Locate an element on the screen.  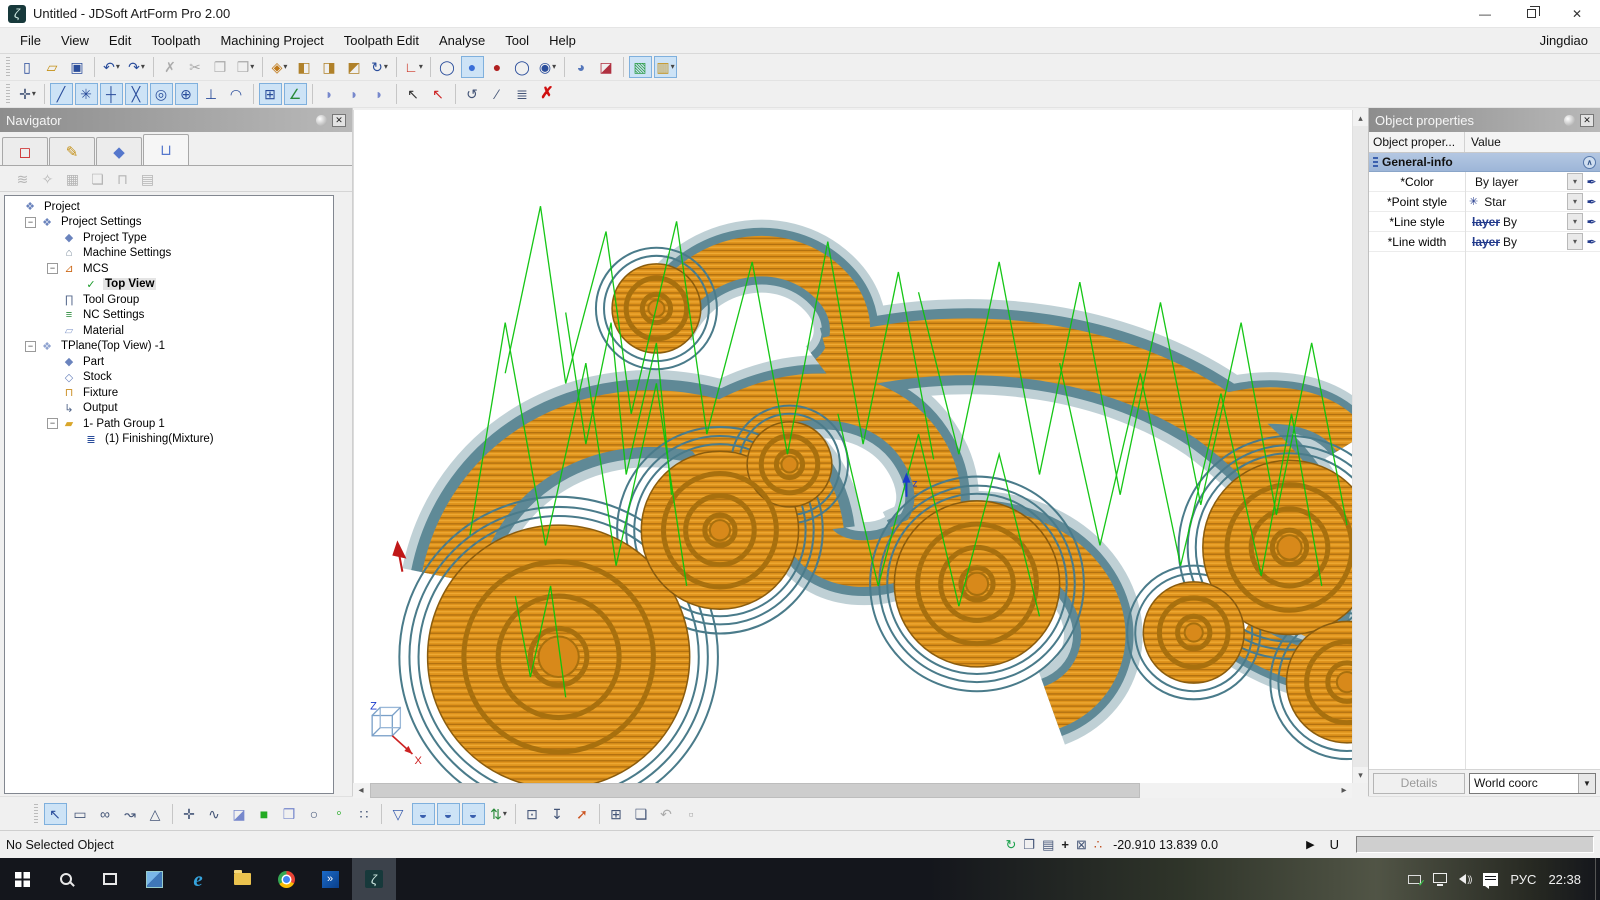
jdpaint-button: » is located at coordinates (330, 879).